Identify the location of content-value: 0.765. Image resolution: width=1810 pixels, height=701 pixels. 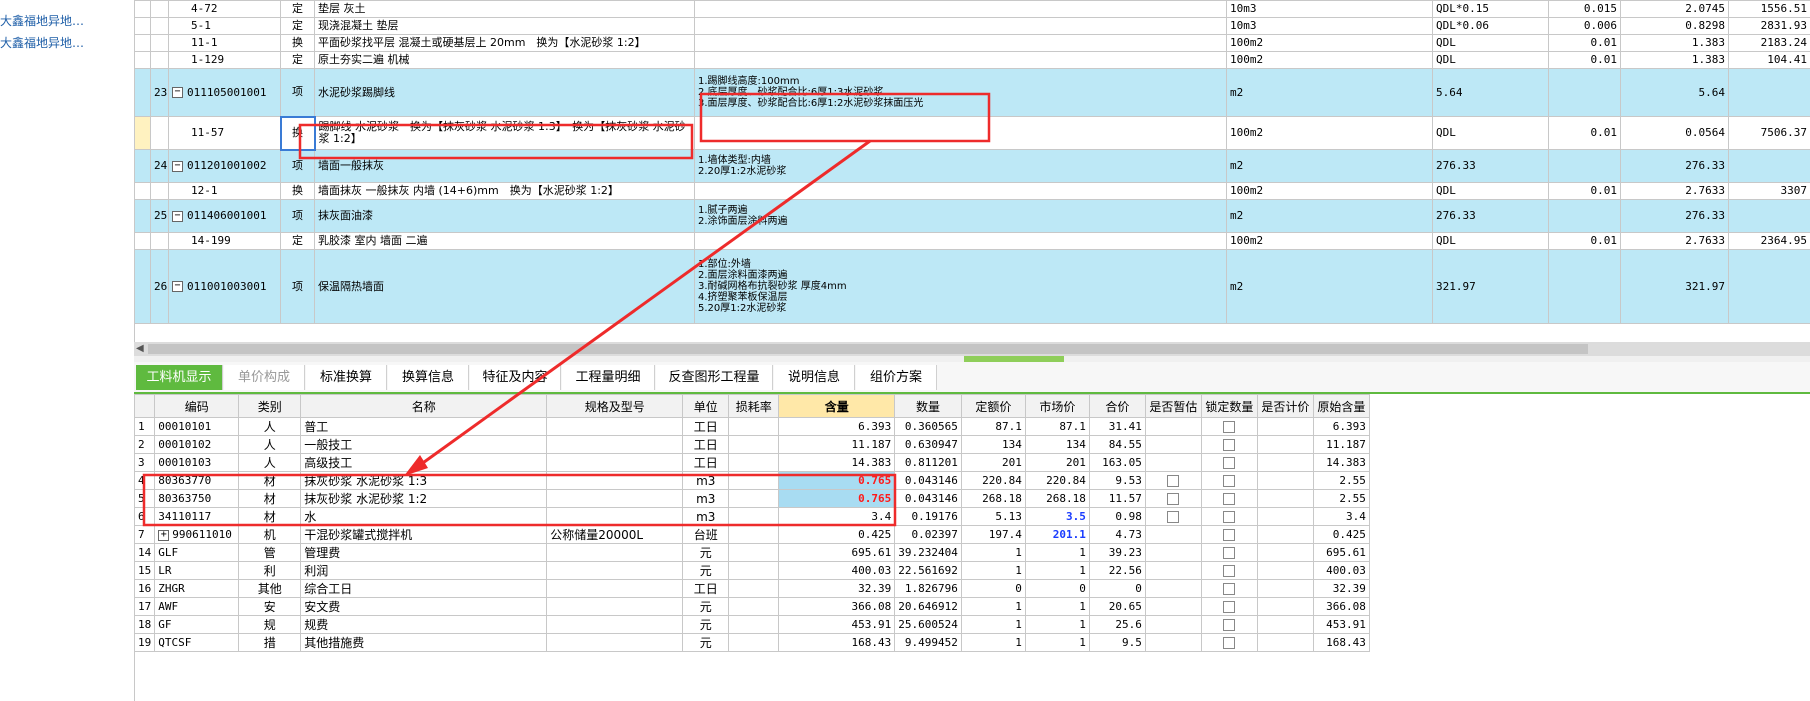
(837, 498).